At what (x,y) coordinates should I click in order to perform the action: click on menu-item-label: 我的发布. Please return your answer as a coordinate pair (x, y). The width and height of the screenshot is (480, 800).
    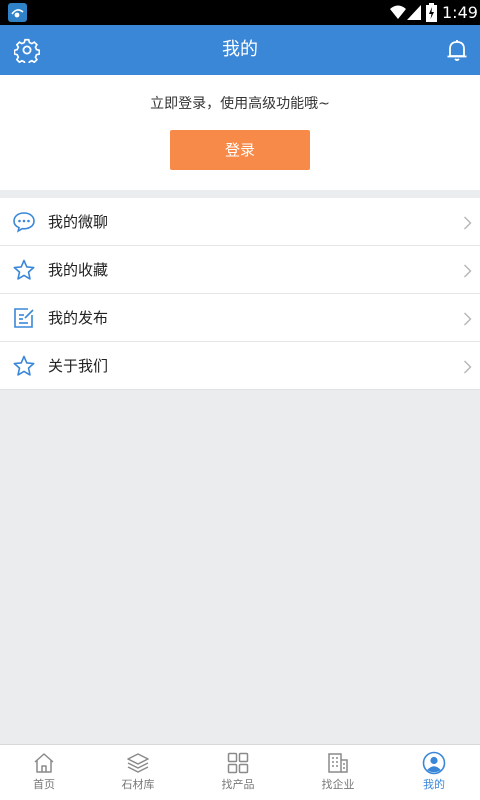
    Looking at the image, I should click on (78, 318).